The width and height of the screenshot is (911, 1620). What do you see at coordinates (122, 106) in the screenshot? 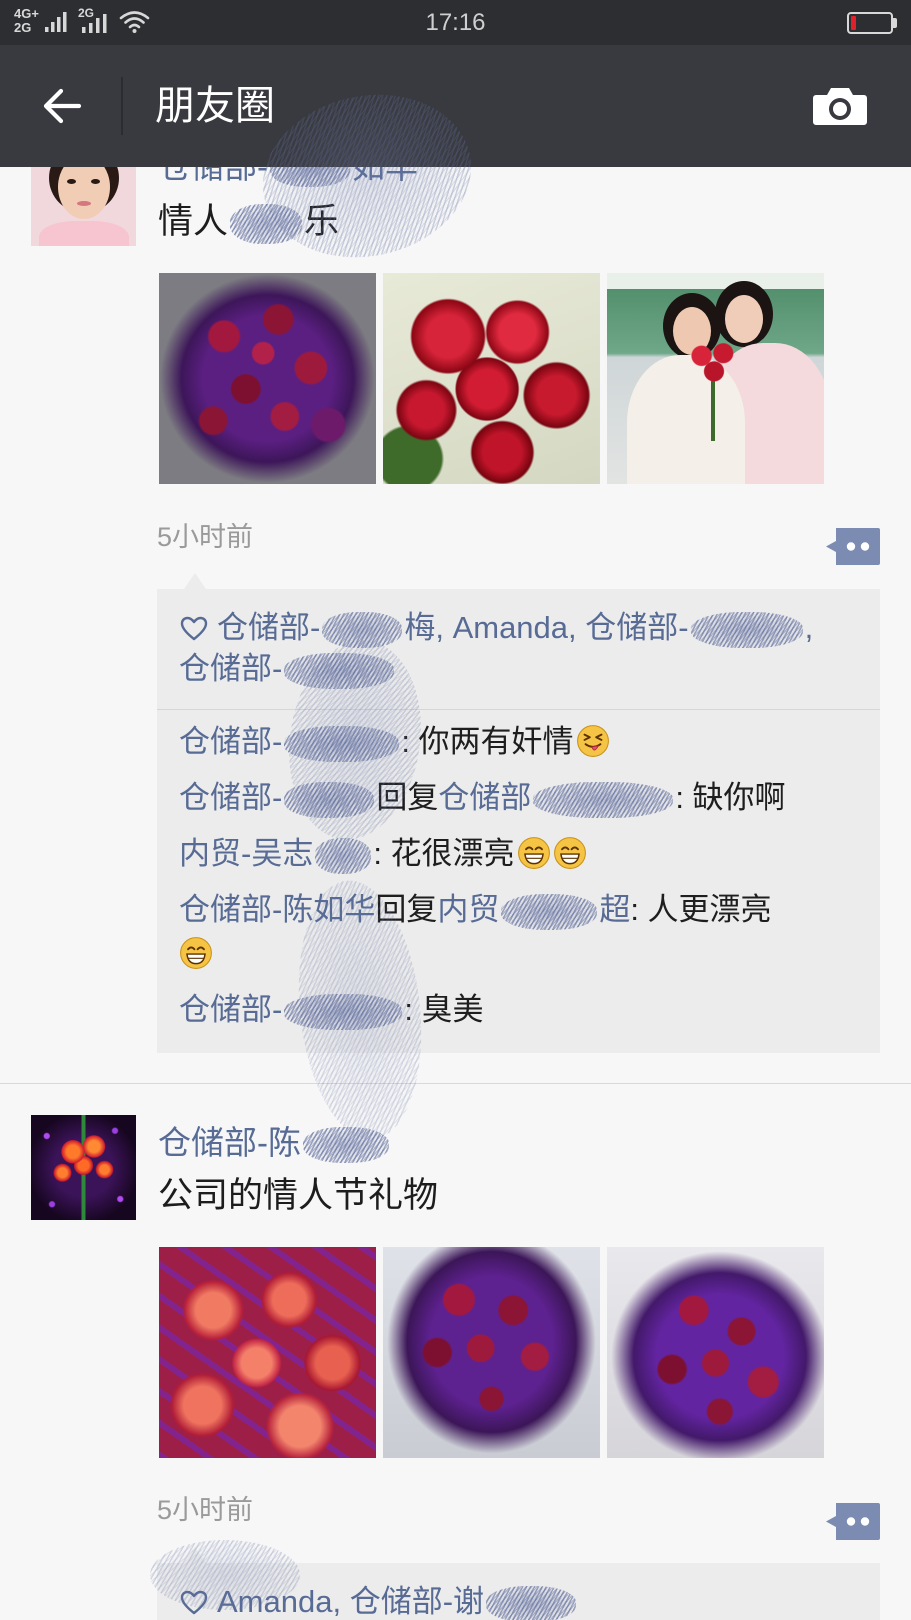
I see `nav-divider` at bounding box center [122, 106].